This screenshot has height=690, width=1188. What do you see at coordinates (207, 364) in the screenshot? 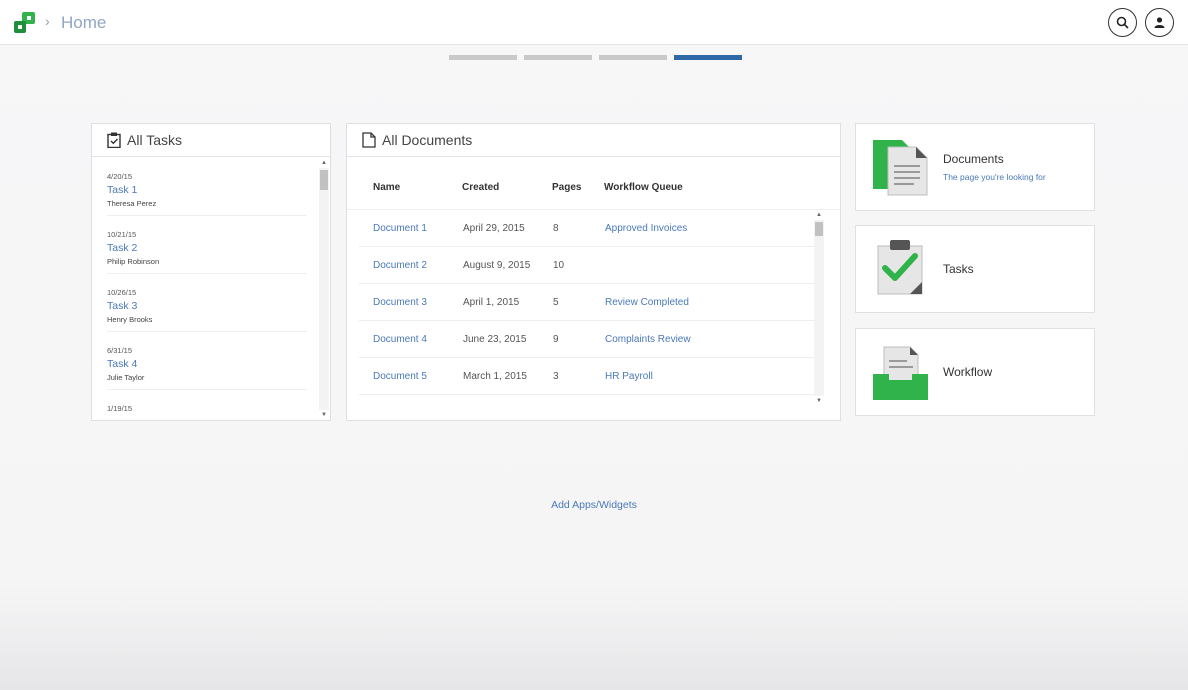
I see `task-link: Task 4` at bounding box center [207, 364].